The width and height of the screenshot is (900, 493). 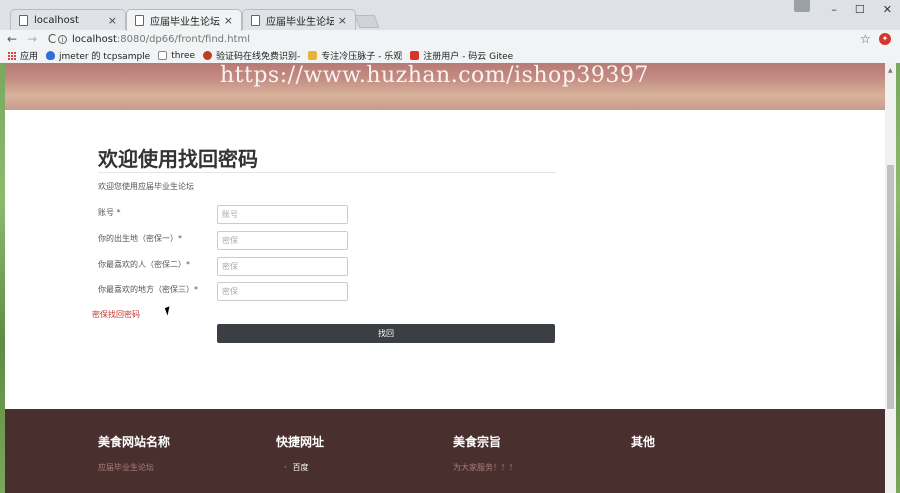 I want to click on user-profile-icon, so click(x=802, y=6).